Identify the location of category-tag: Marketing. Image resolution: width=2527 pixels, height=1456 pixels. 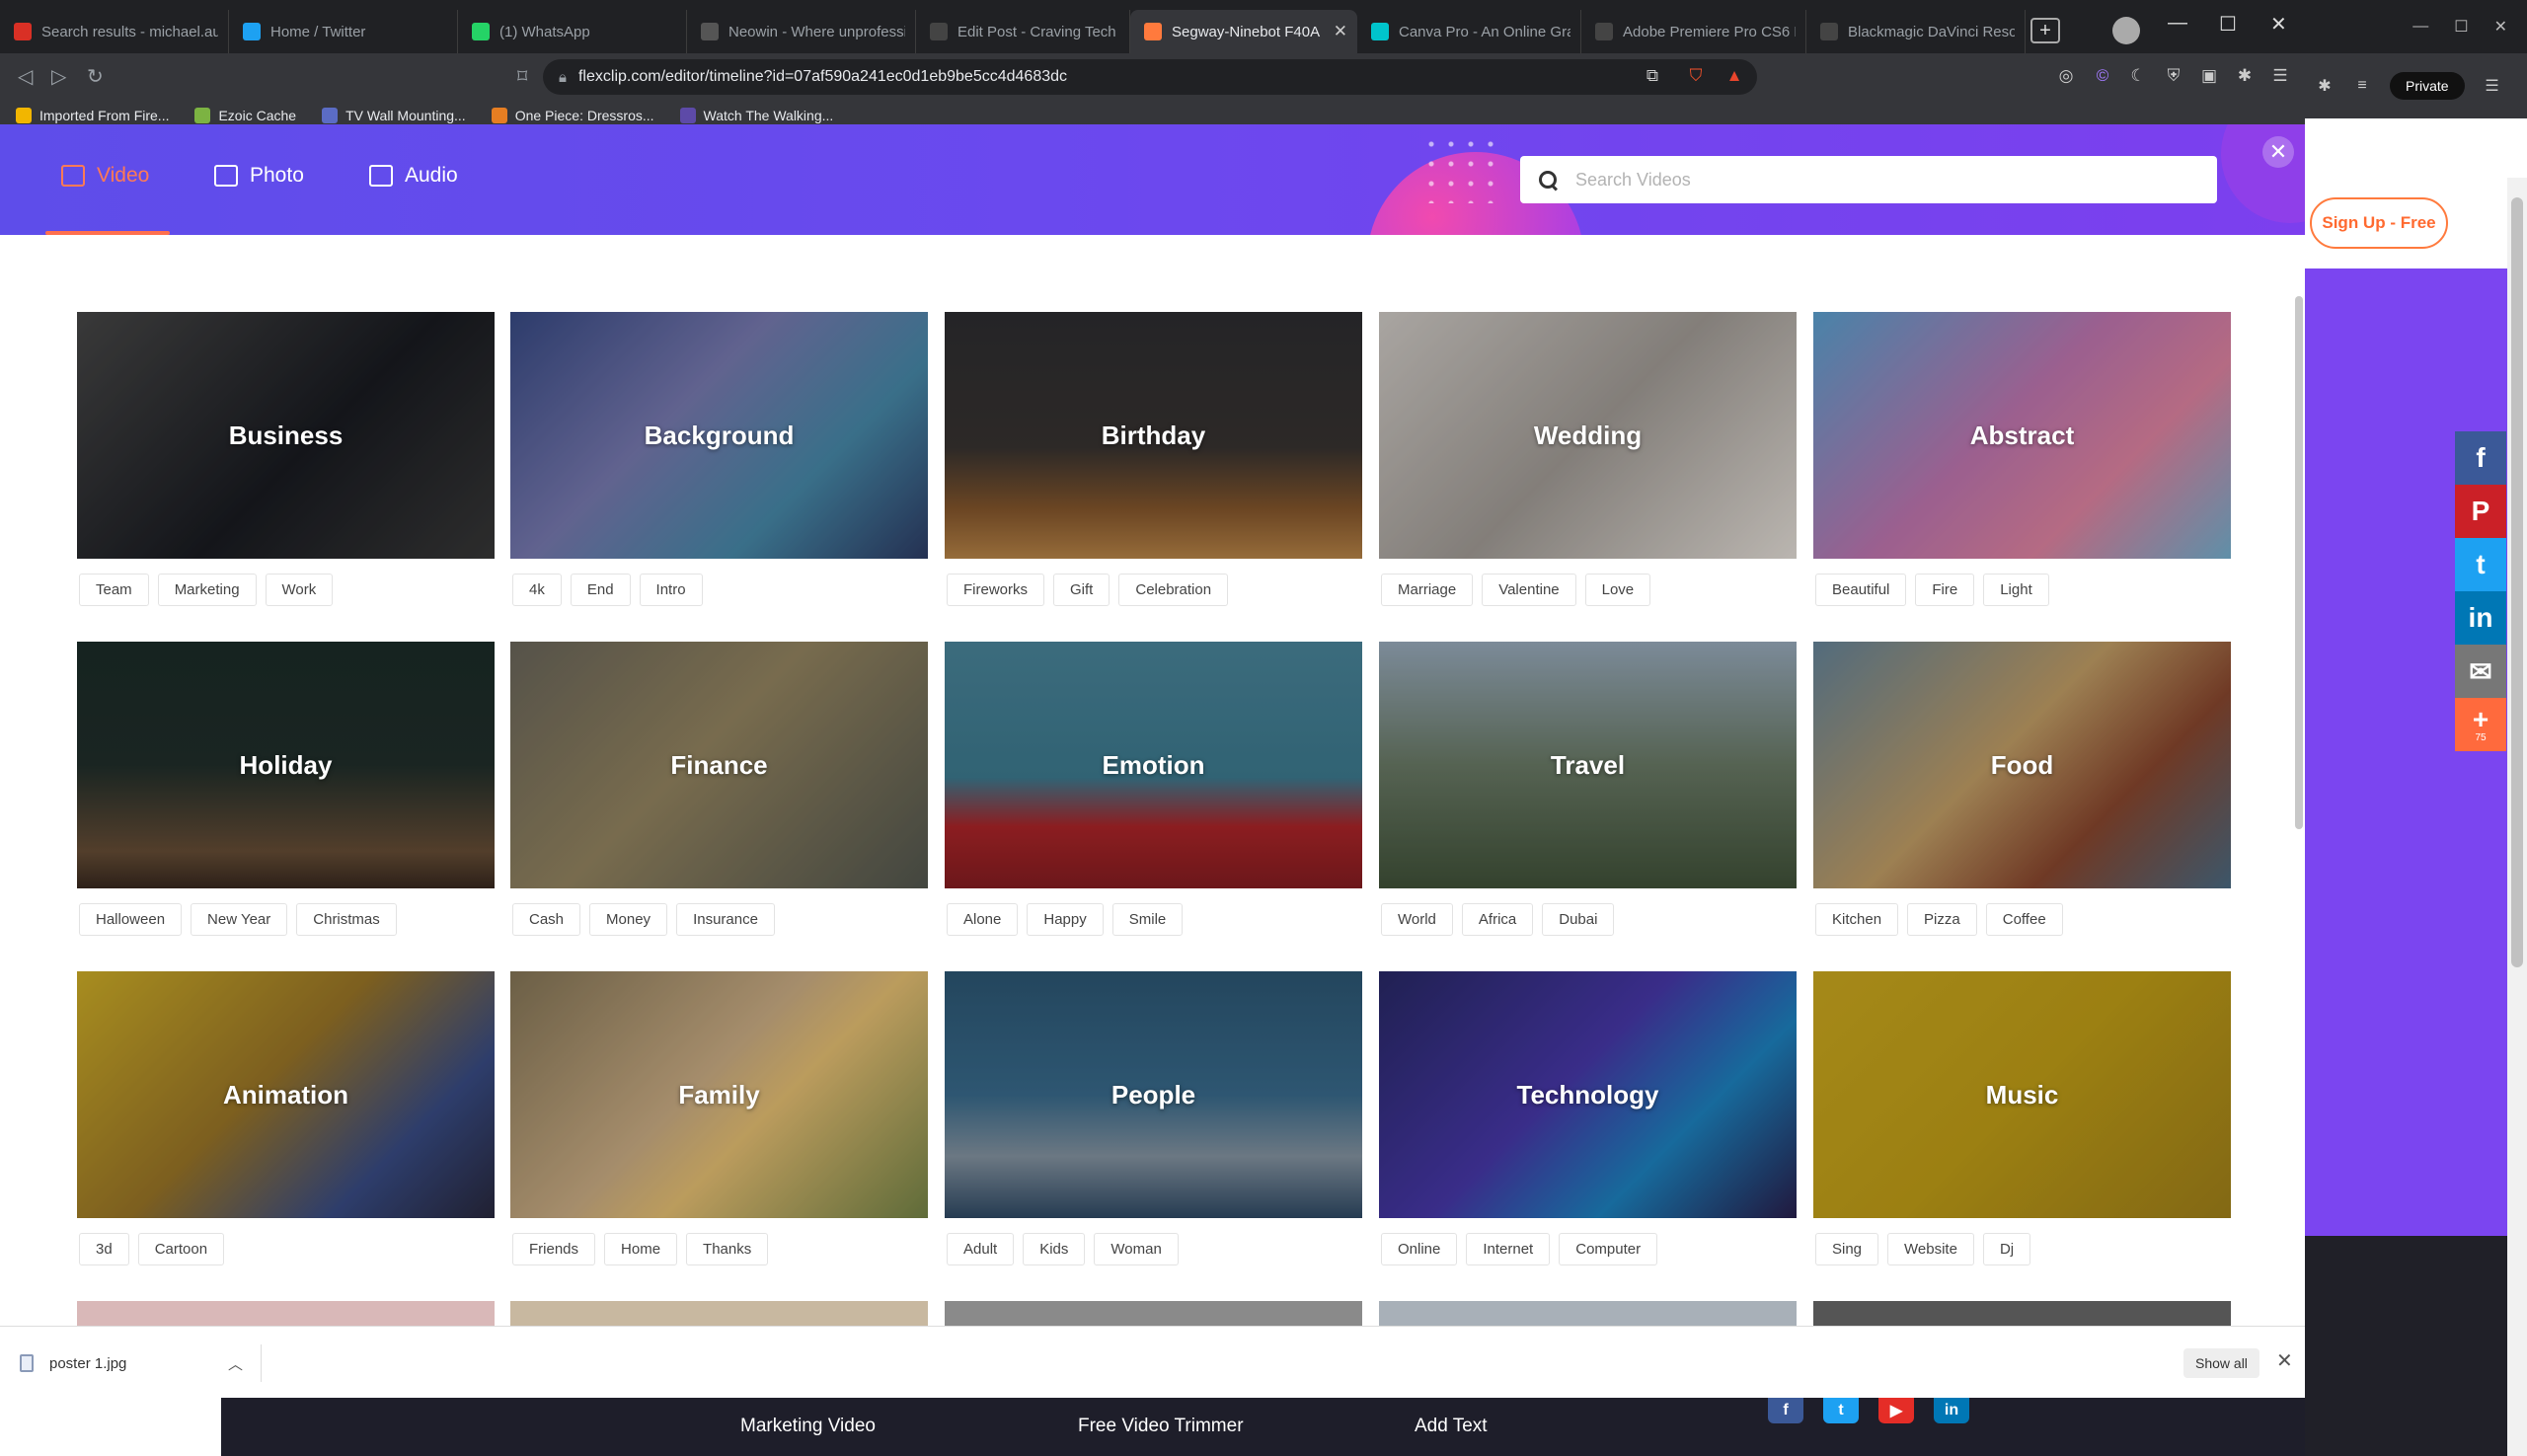
(207, 590).